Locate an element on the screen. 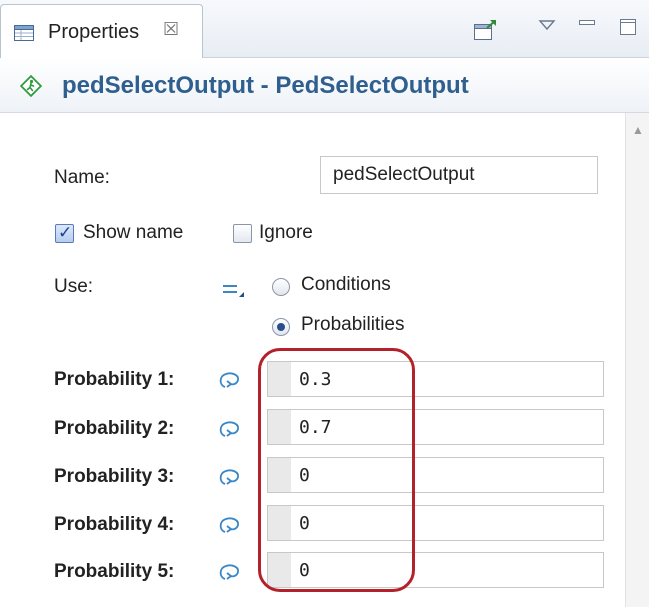 This screenshot has width=649, height=607. show-name-checkbox: ✓ is located at coordinates (64, 233).